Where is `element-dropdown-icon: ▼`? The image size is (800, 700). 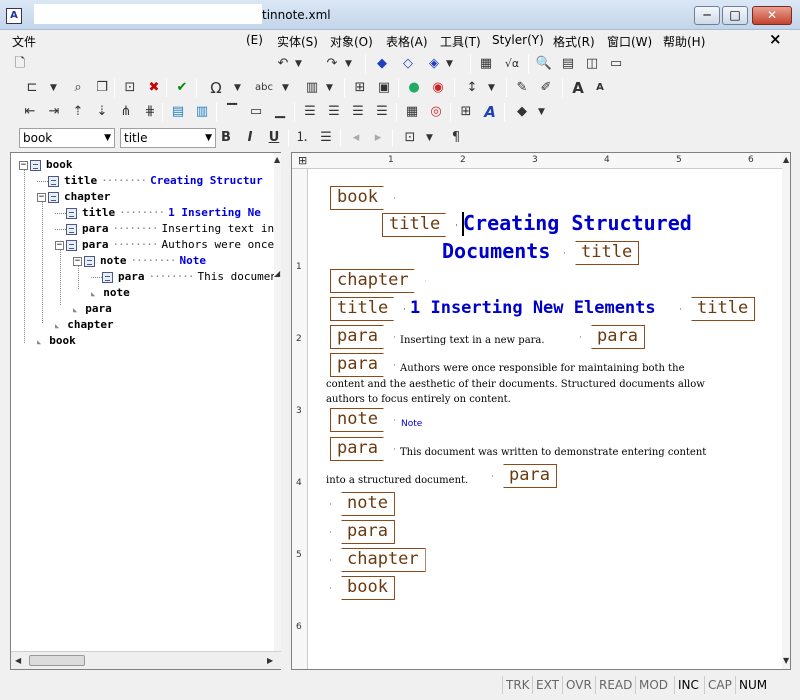
element-dropdown-icon: ▼ is located at coordinates (449, 64).